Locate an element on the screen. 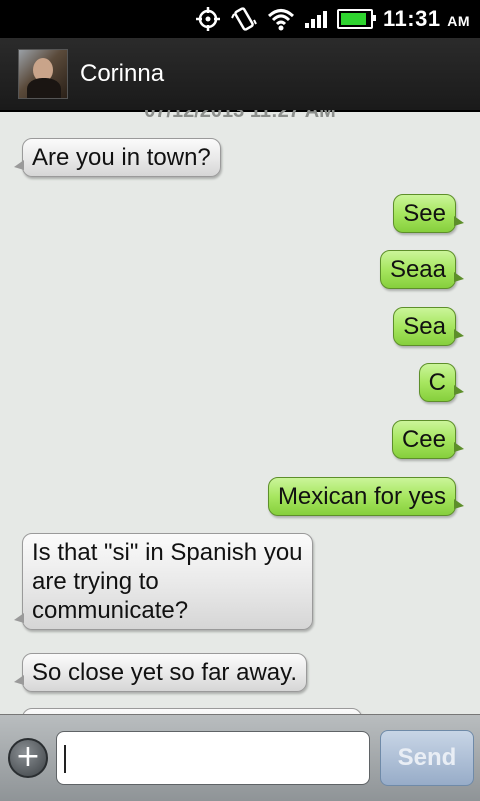  message-text: C is located at coordinates (437, 382).